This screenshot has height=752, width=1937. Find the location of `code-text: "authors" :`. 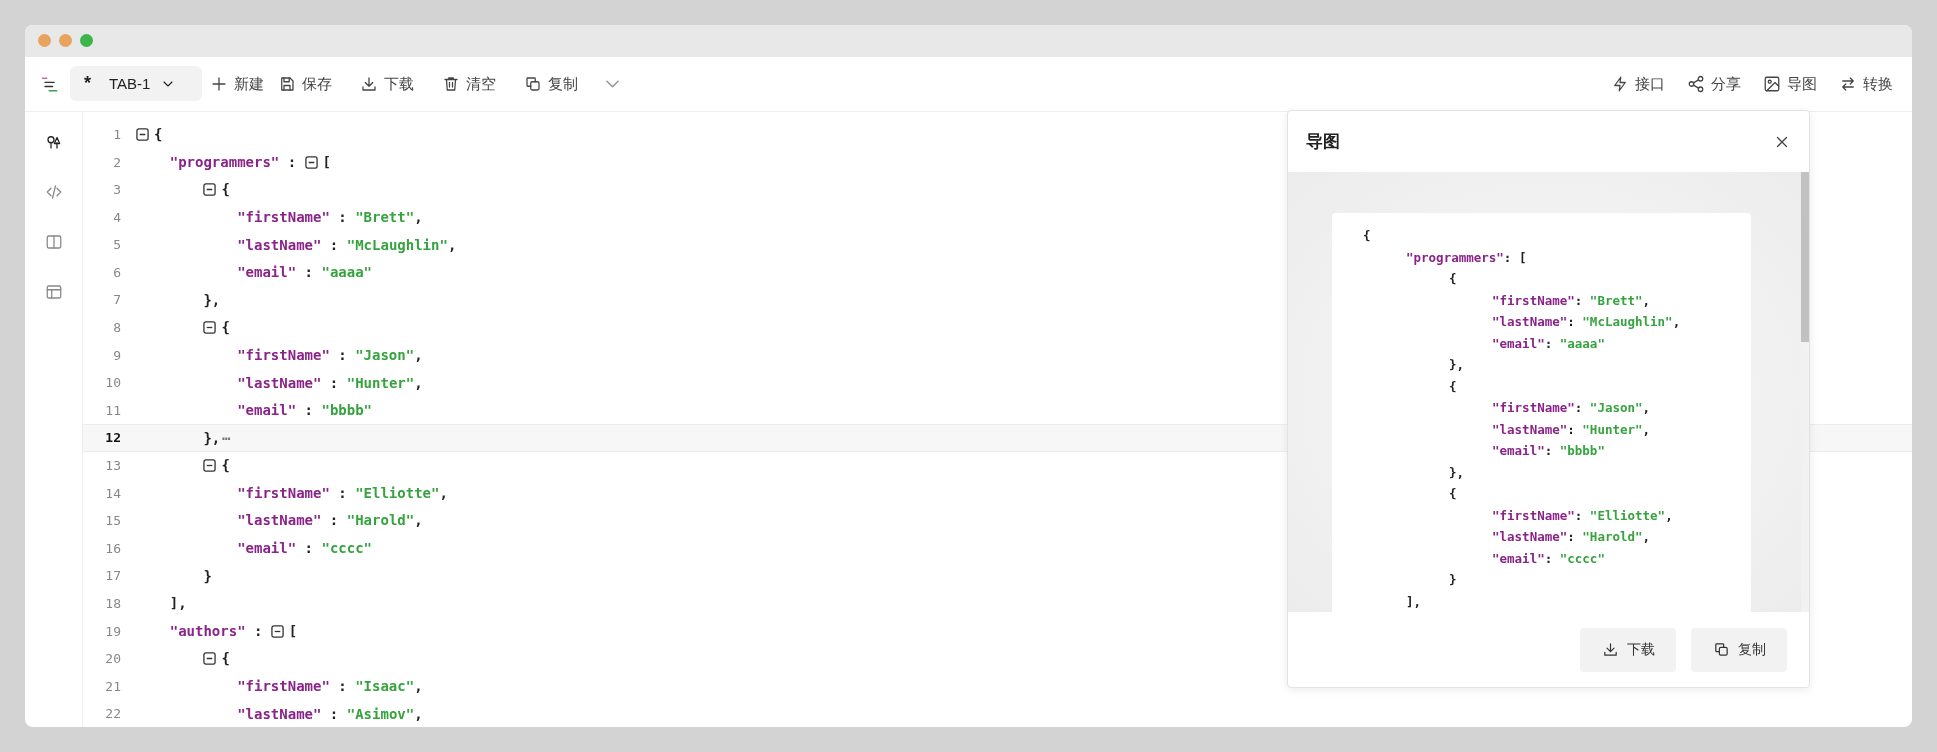

code-text: "authors" : is located at coordinates (216, 631).